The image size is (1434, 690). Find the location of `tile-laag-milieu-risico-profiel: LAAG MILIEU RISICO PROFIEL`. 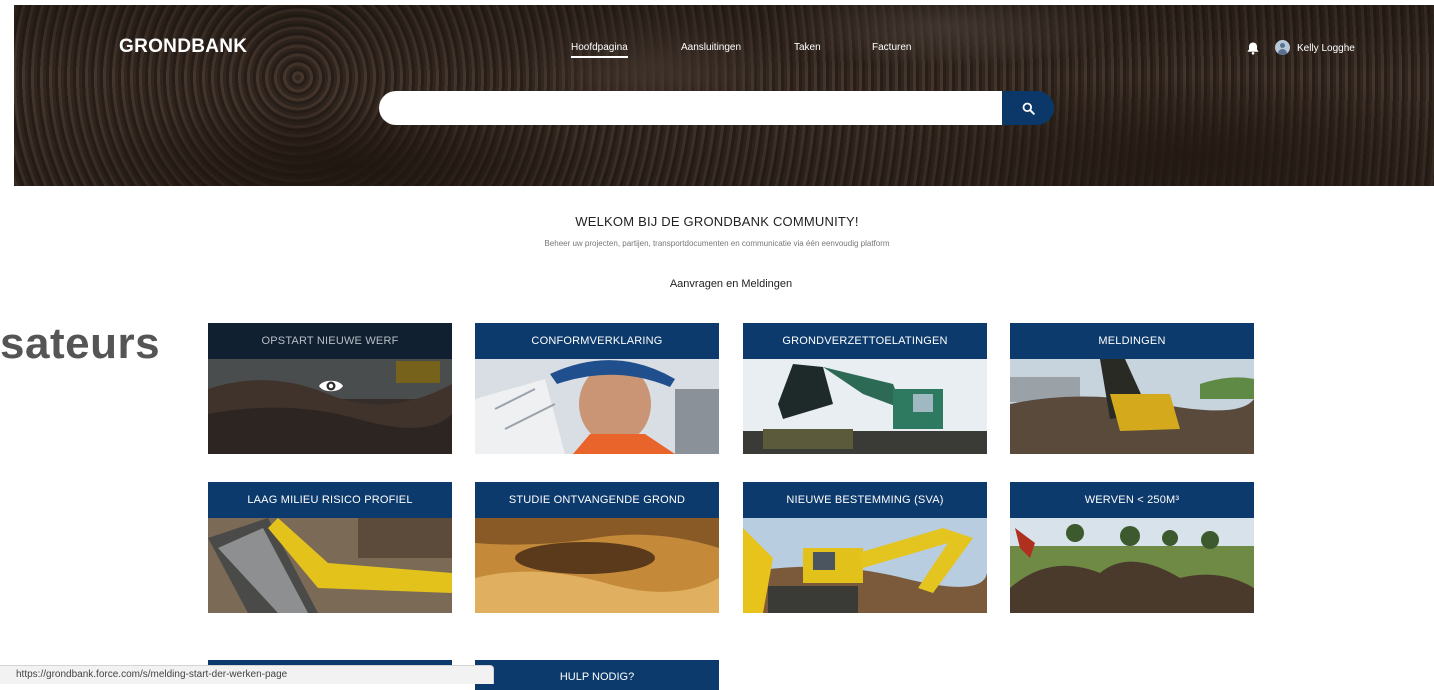

tile-laag-milieu-risico-profiel: LAAG MILIEU RISICO PROFIEL is located at coordinates (330, 547).